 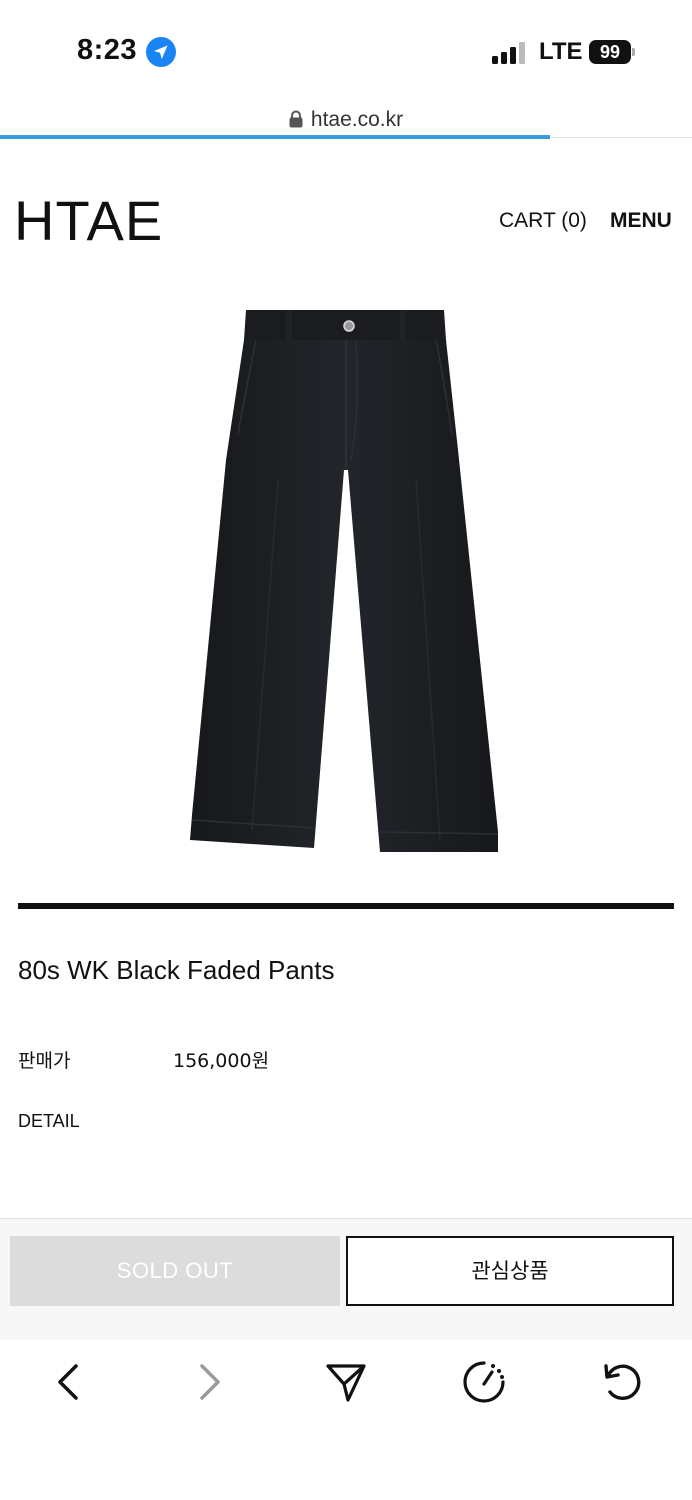 I want to click on battery-level: 99, so click(x=610, y=52).